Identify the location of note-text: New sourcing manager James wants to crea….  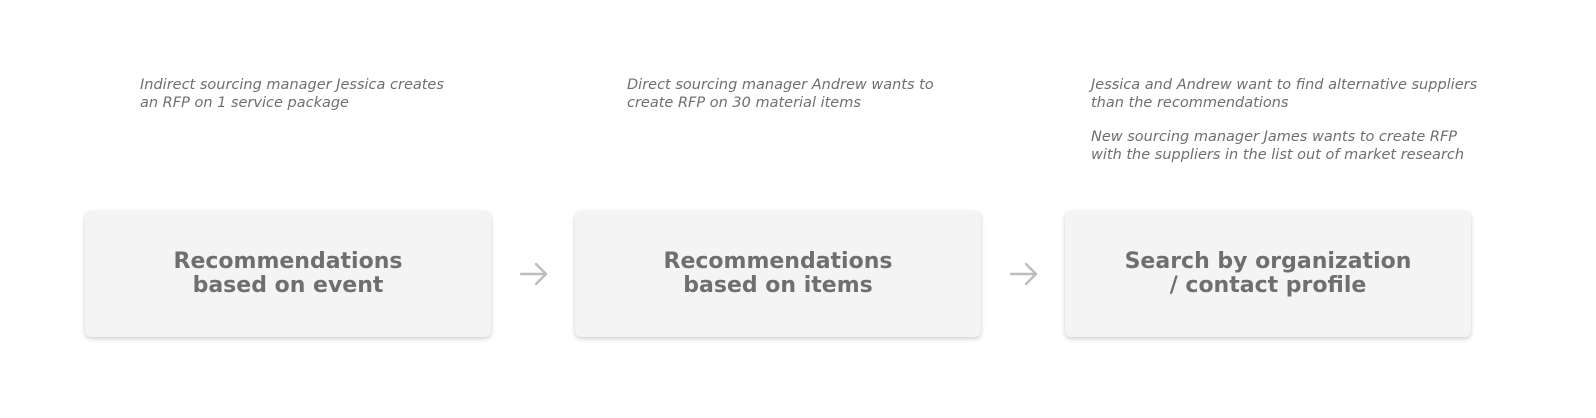
(1278, 146).